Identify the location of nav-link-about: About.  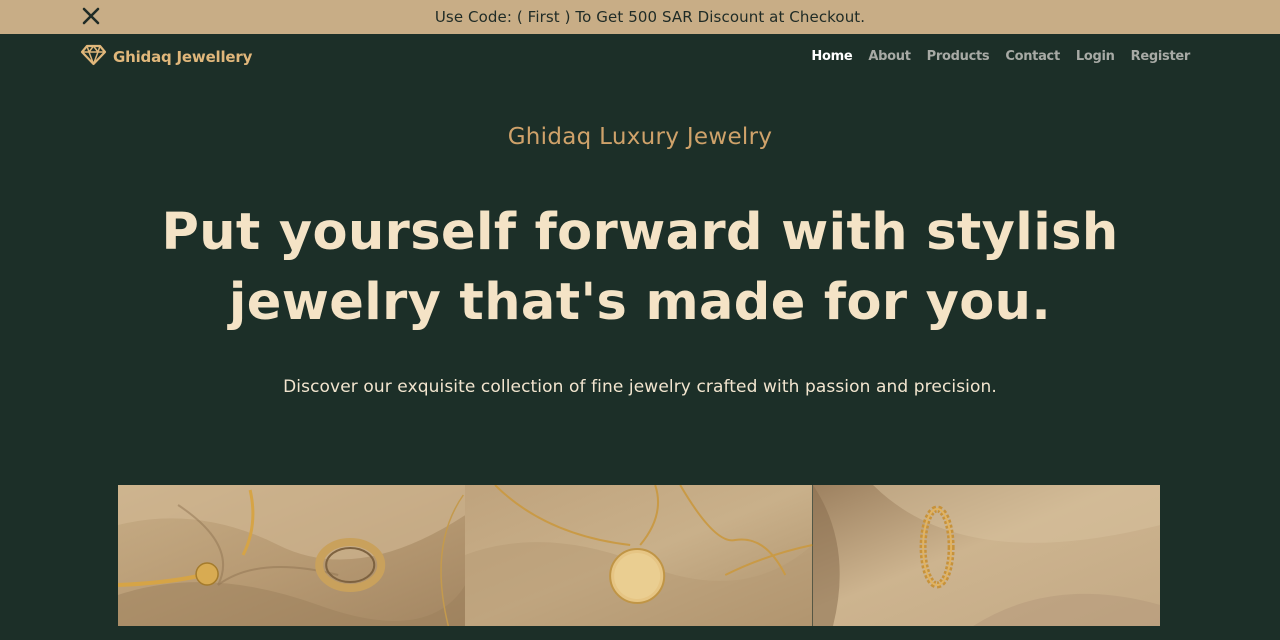
(889, 56).